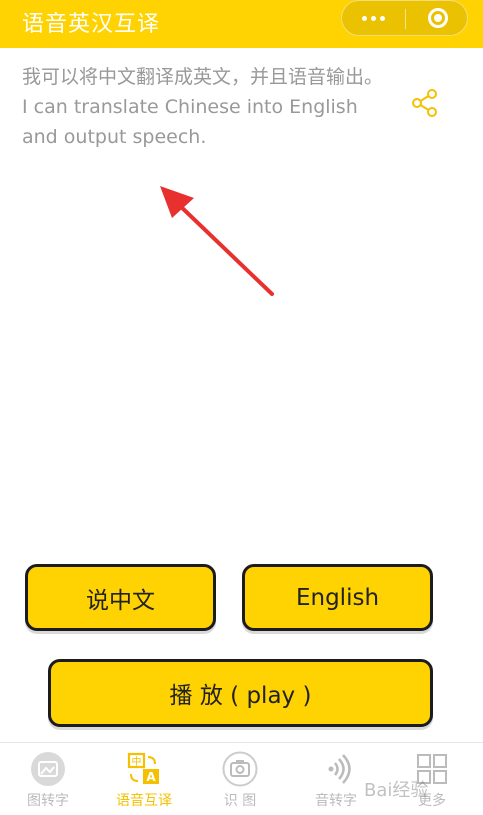 Image resolution: width=483 pixels, height=815 pixels. What do you see at coordinates (143, 768) in the screenshot?
I see `translate-icon: 中 A` at bounding box center [143, 768].